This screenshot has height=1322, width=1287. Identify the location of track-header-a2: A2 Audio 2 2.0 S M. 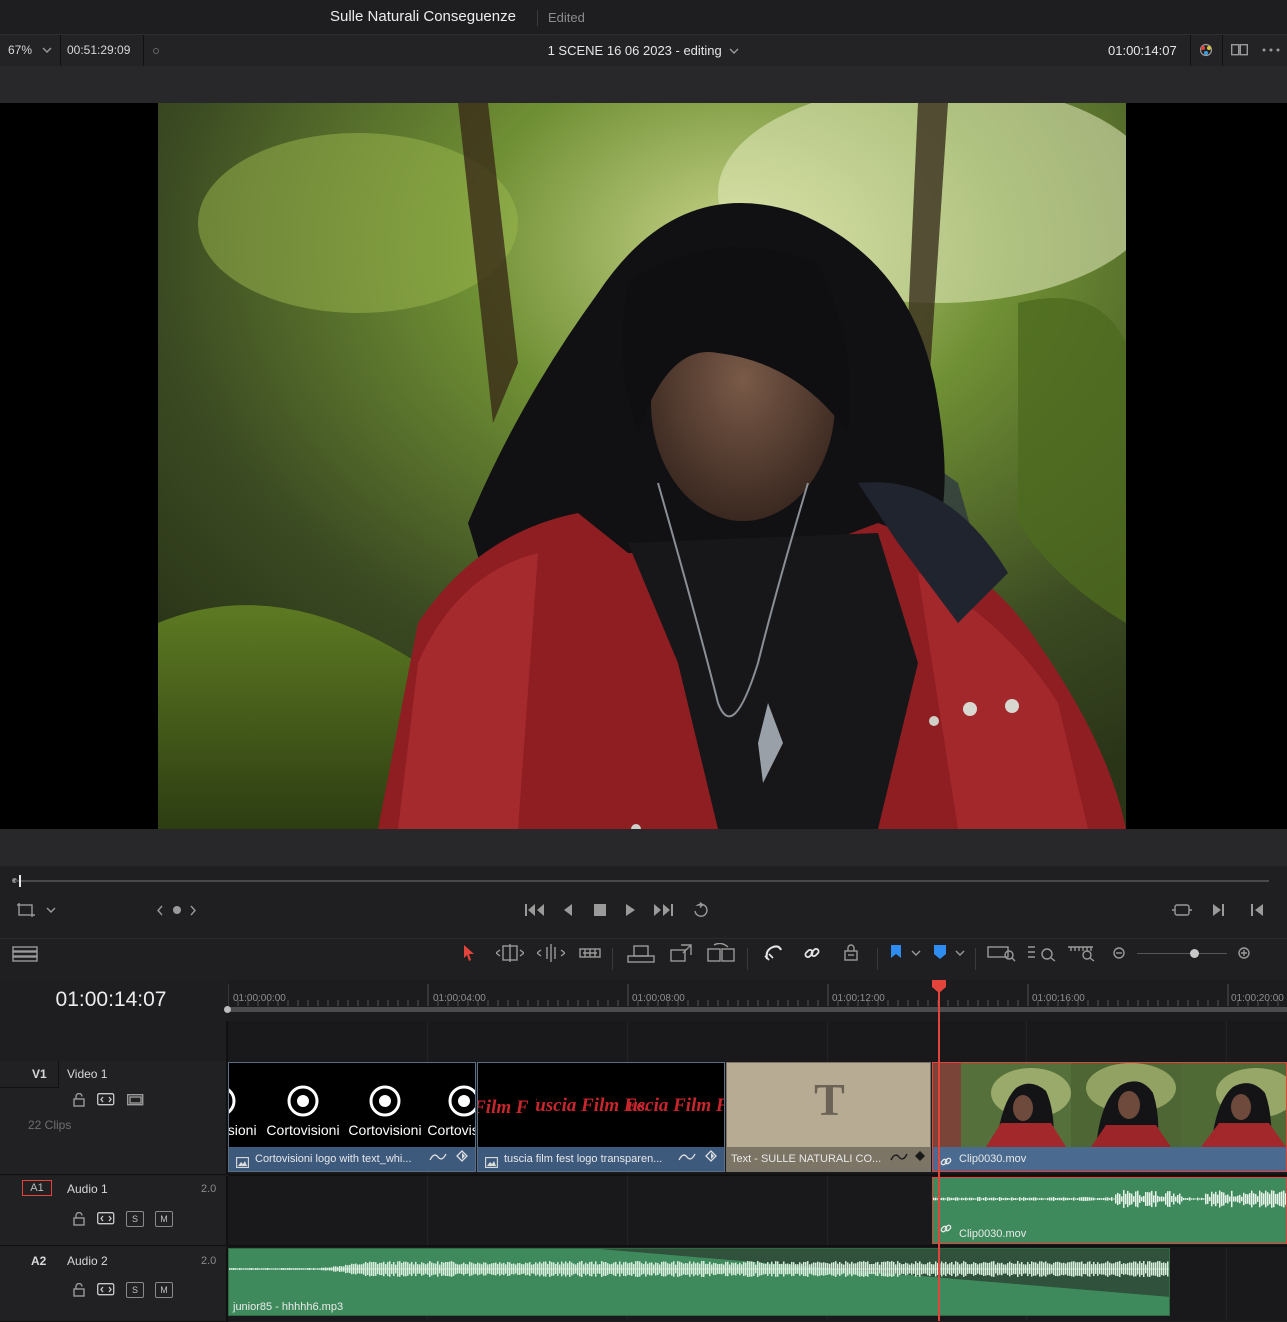
(114, 1284).